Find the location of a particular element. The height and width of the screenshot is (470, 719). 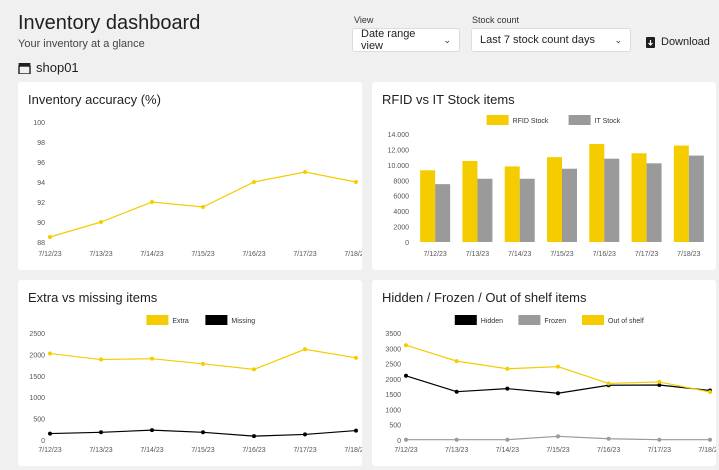

legend-label: Out of shelf is located at coordinates (626, 321).